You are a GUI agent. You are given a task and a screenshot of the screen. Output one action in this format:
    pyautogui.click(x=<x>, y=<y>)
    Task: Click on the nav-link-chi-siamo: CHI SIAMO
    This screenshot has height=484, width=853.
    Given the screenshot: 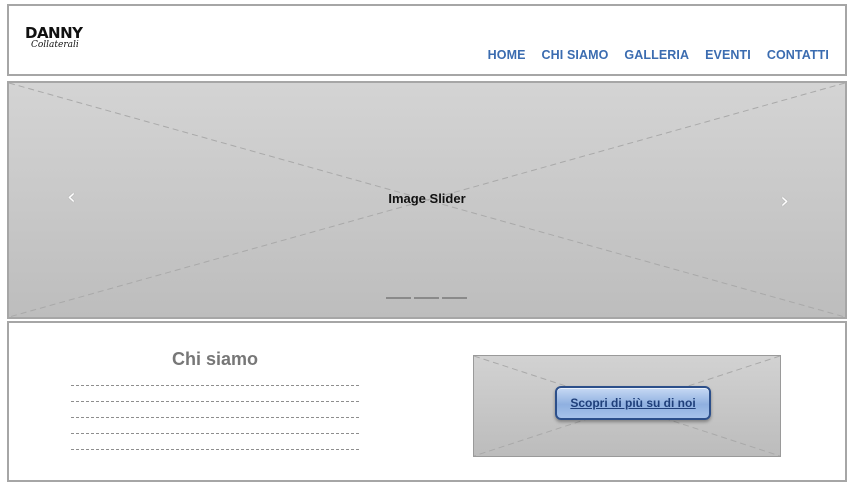 What is the action you would take?
    pyautogui.click(x=575, y=55)
    